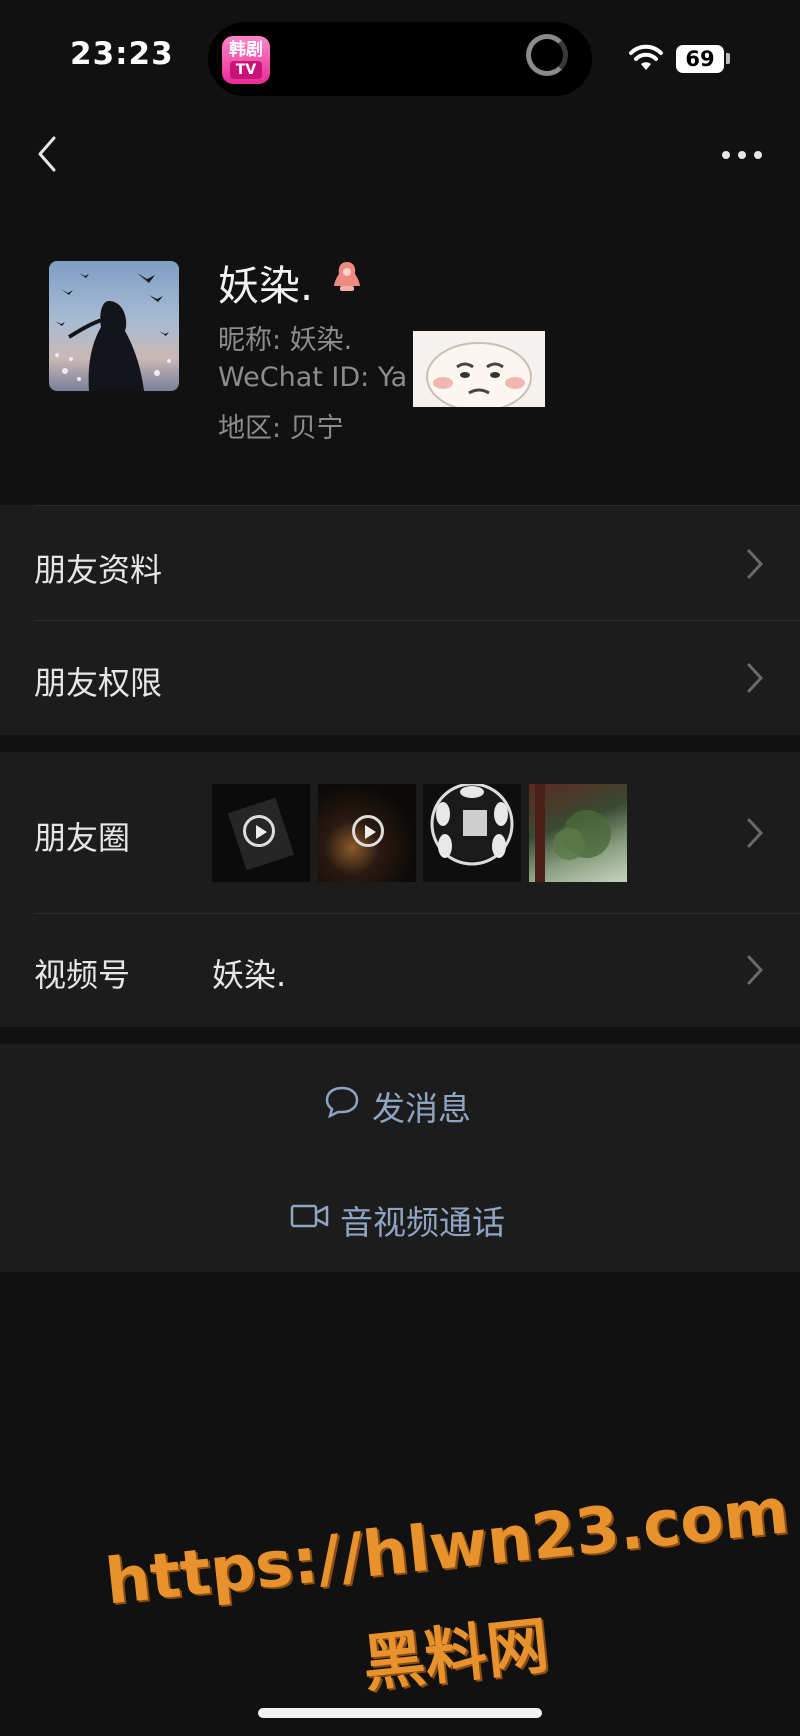  I want to click on send-message-label: 发消息, so click(421, 1108).